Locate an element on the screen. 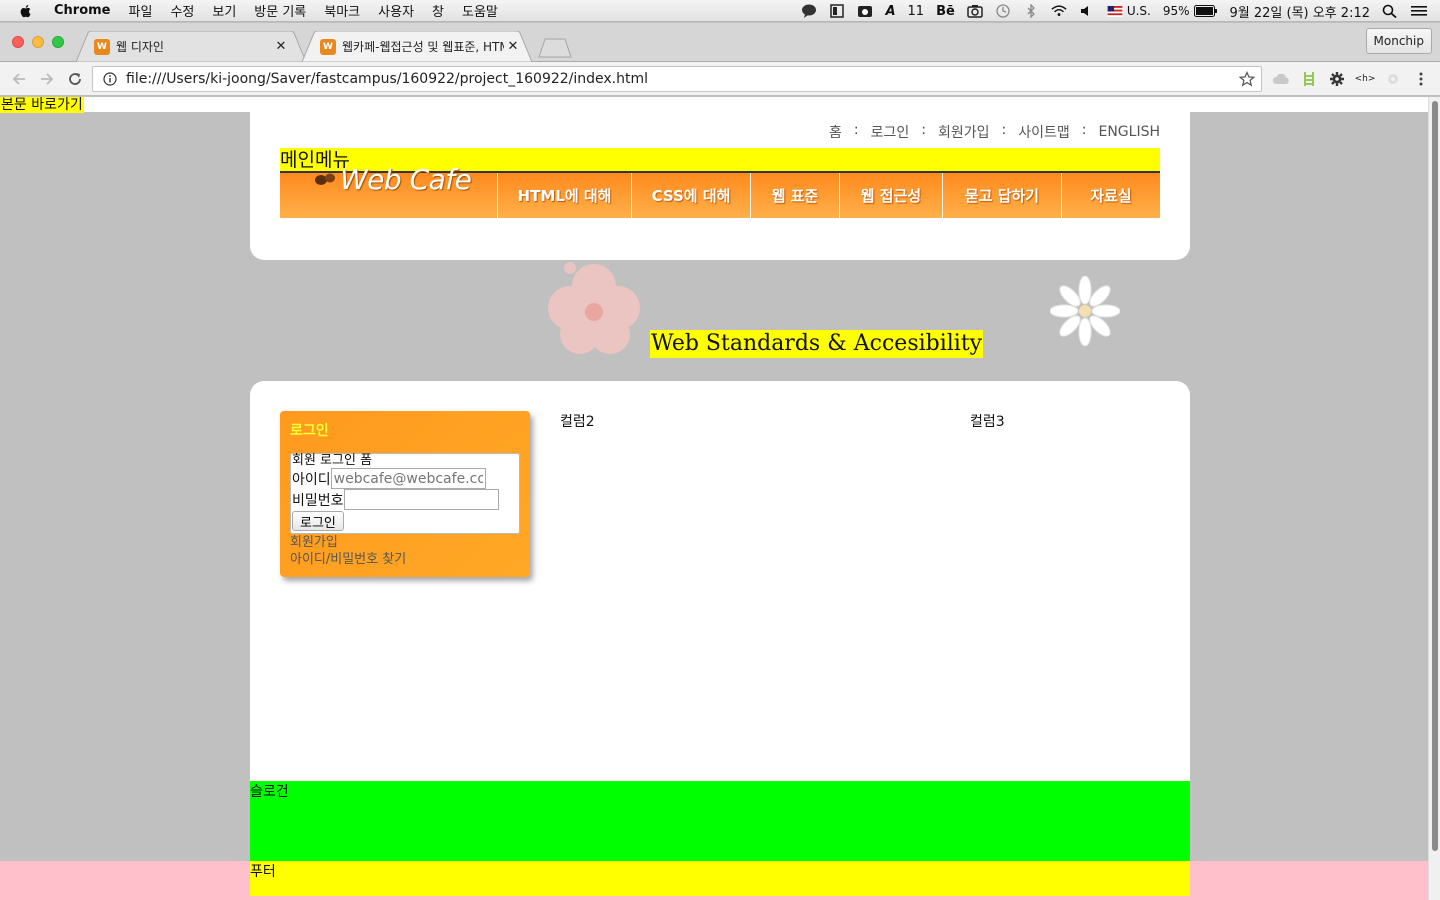 Image resolution: width=1440 pixels, height=900 pixels. login-form: 회원 로그인 폼 아이디 비밀번호 로그인 is located at coordinates (405, 493).